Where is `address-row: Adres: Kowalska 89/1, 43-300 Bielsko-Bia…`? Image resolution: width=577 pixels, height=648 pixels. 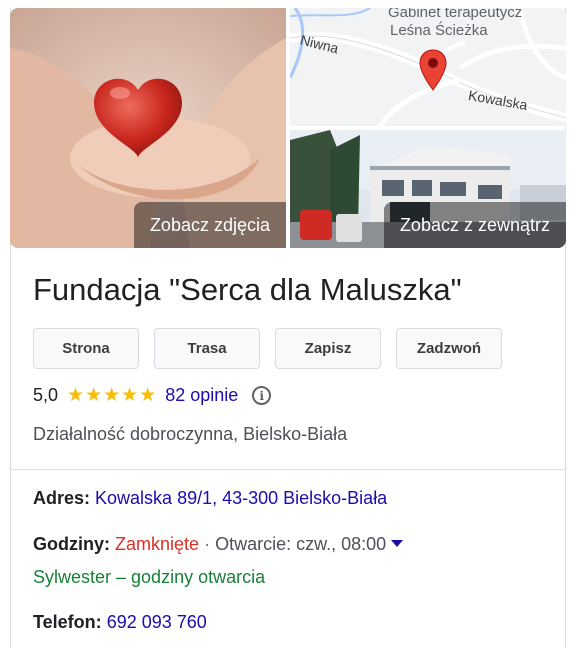
address-row: Adres: Kowalska 89/1, 43-300 Bielsko-Bia… is located at coordinates (210, 498).